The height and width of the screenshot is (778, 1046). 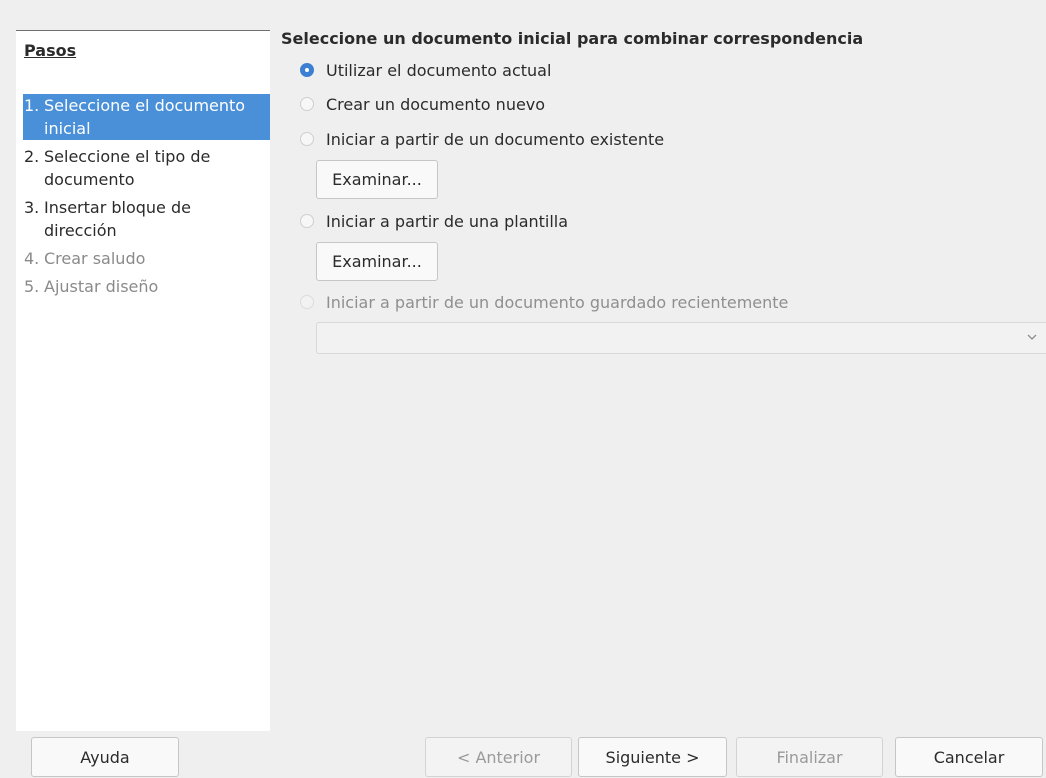 I want to click on step-3: 3. Insertar bloque de dirección, so click(x=146, y=219).